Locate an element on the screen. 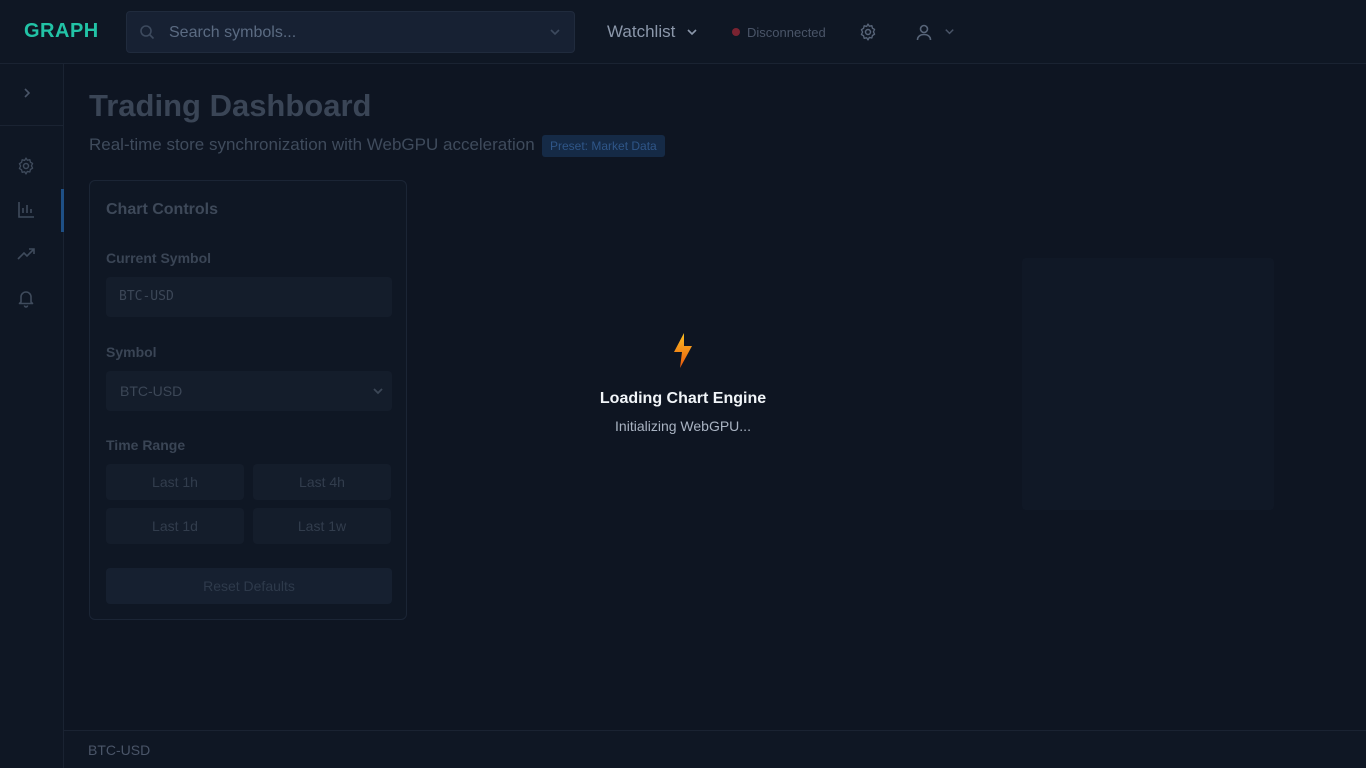  range-button-1w: Last 1w is located at coordinates (322, 526).